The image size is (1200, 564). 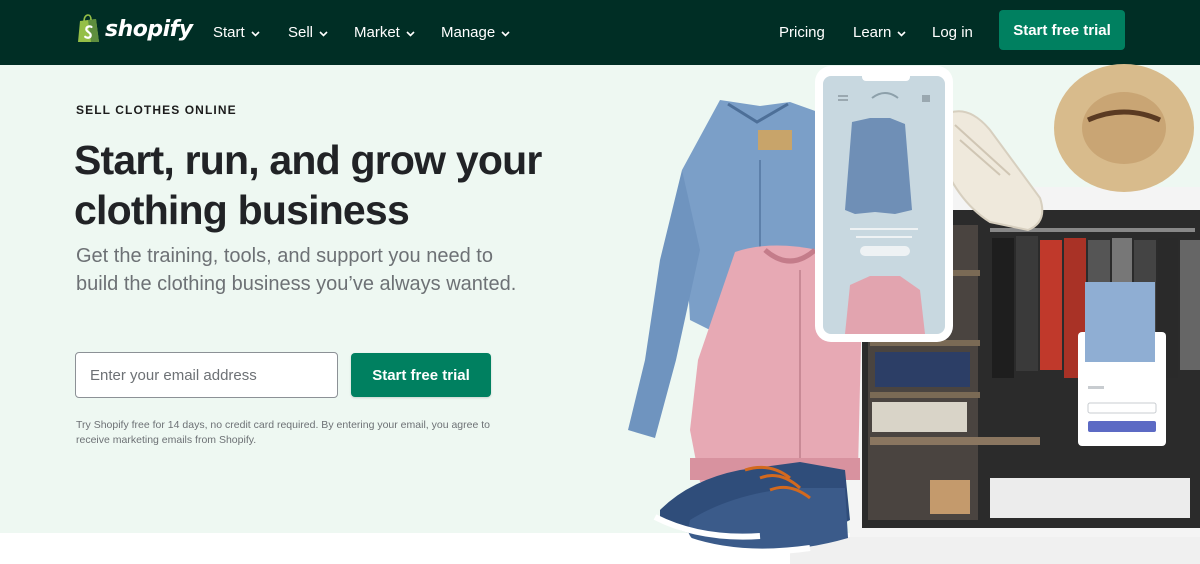 I want to click on hat-image, so click(x=1124, y=128).